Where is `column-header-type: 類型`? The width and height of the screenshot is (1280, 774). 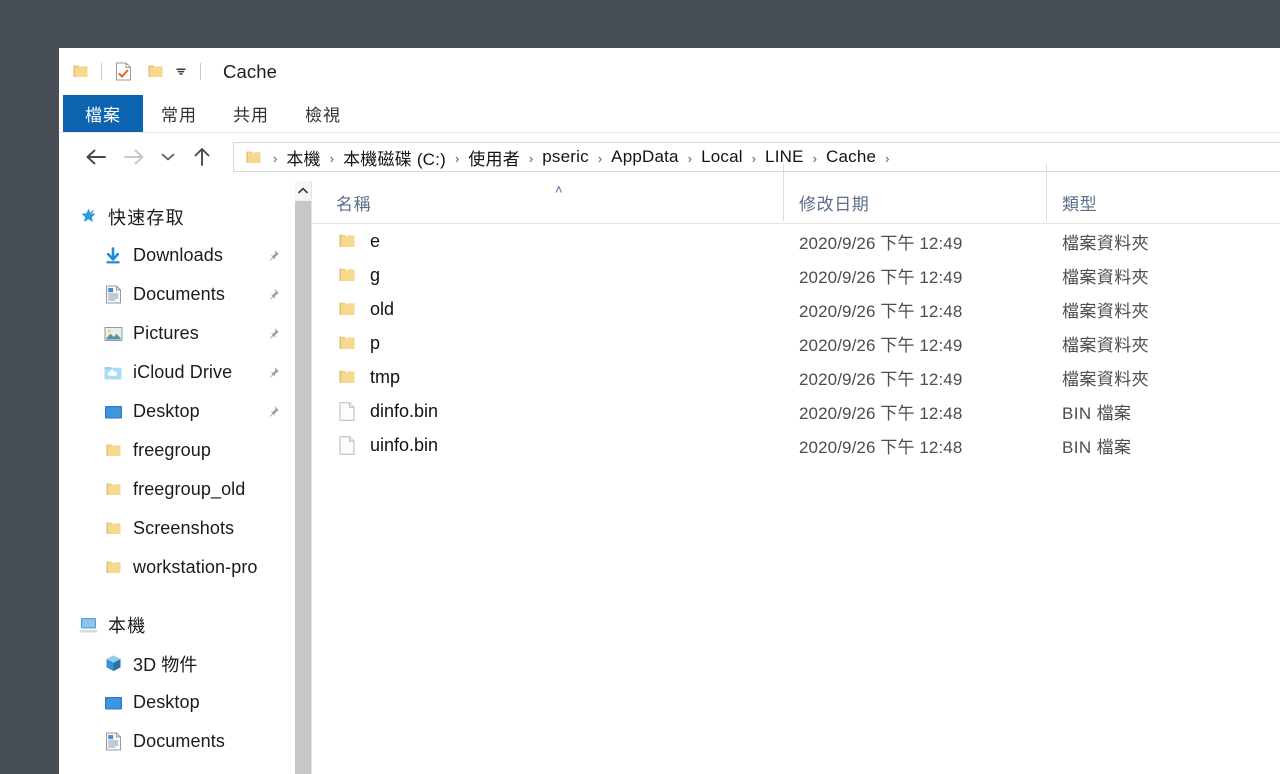
column-header-type: 類型 is located at coordinates (1163, 193).